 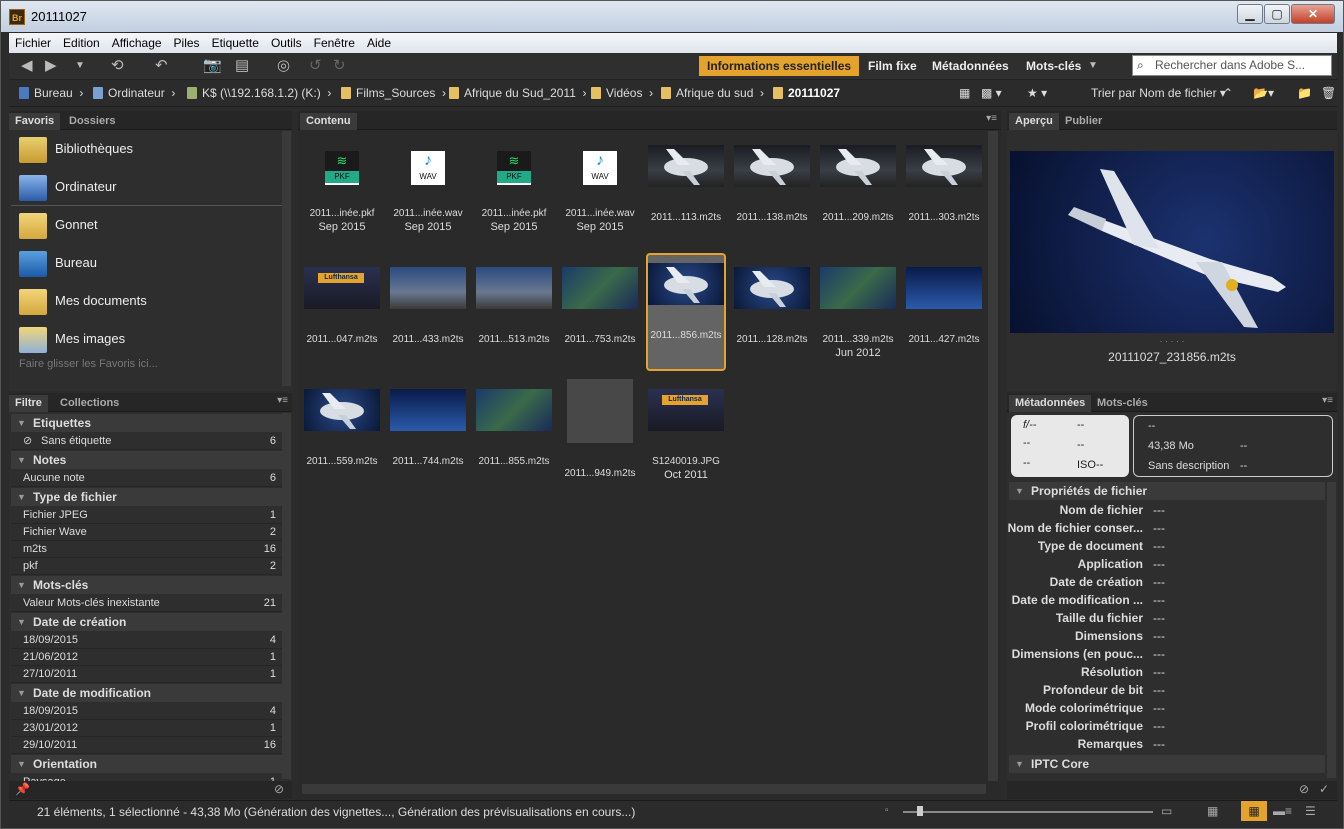 I want to click on return-to-photoshop-icon: ↶, so click(x=161, y=66).